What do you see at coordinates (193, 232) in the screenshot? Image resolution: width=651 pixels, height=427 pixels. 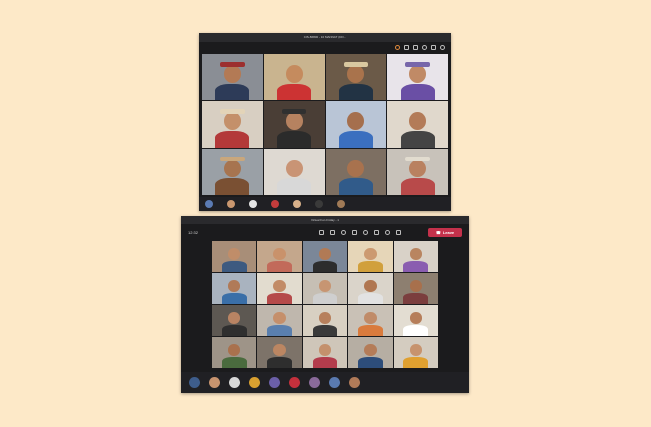 I see `call-time: 12:32` at bounding box center [193, 232].